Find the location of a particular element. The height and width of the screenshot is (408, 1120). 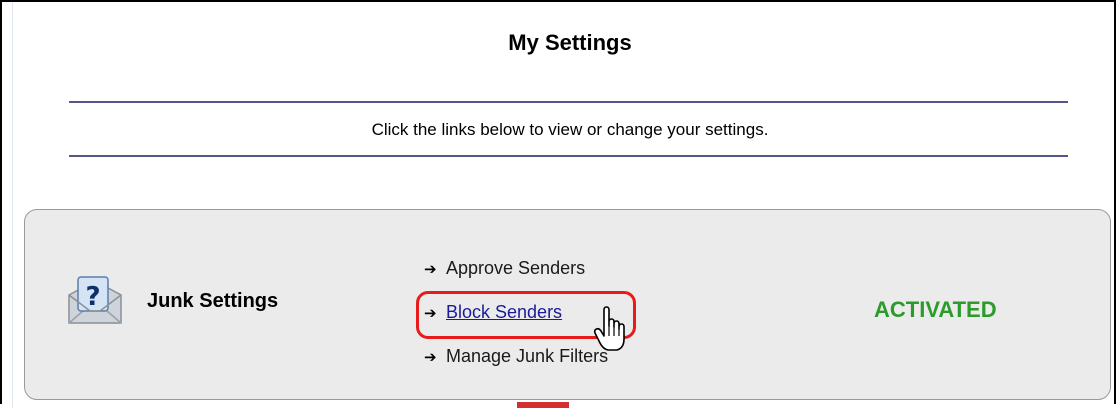

bottom-marker is located at coordinates (543, 405).